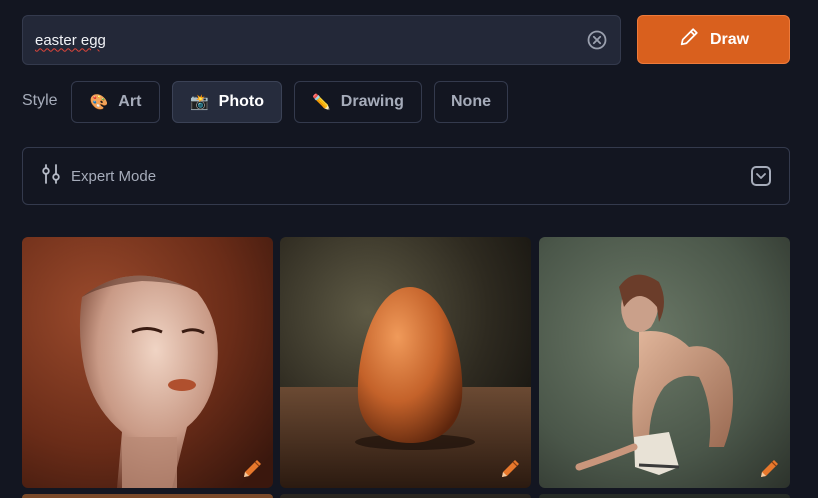 The height and width of the screenshot is (498, 818). I want to click on style-option-label: Art, so click(130, 101).